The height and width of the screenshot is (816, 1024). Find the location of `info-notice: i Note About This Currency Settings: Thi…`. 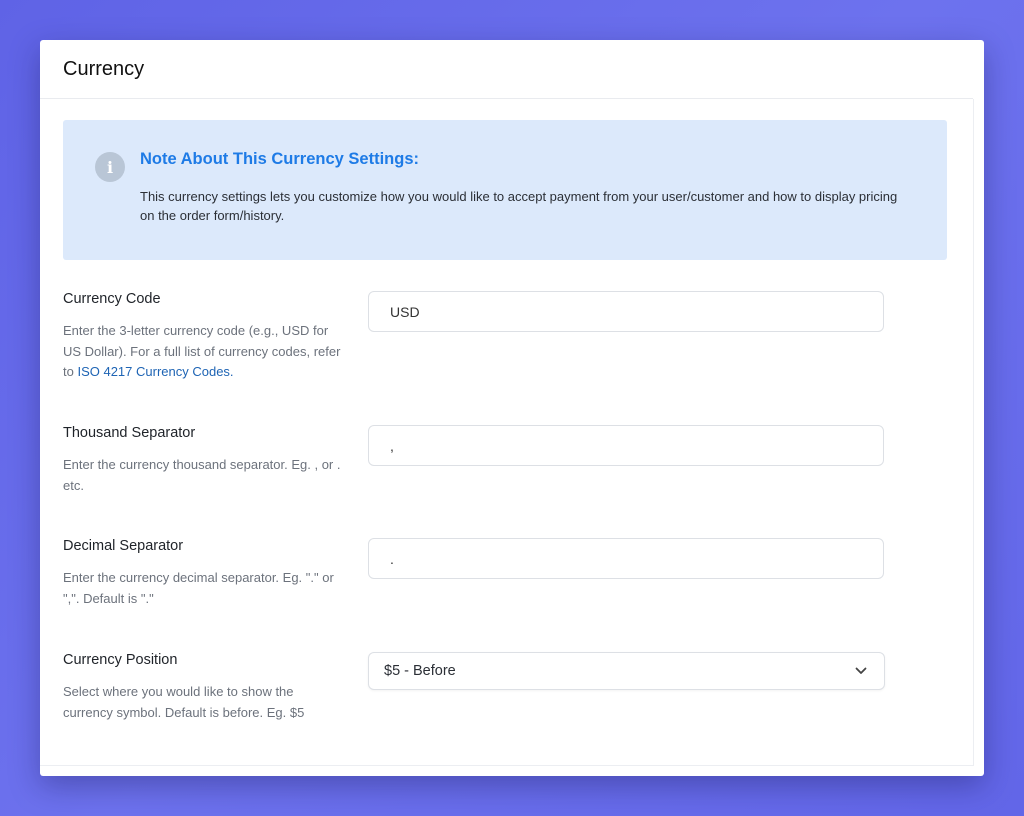

info-notice: i Note About This Currency Settings: Thi… is located at coordinates (505, 190).